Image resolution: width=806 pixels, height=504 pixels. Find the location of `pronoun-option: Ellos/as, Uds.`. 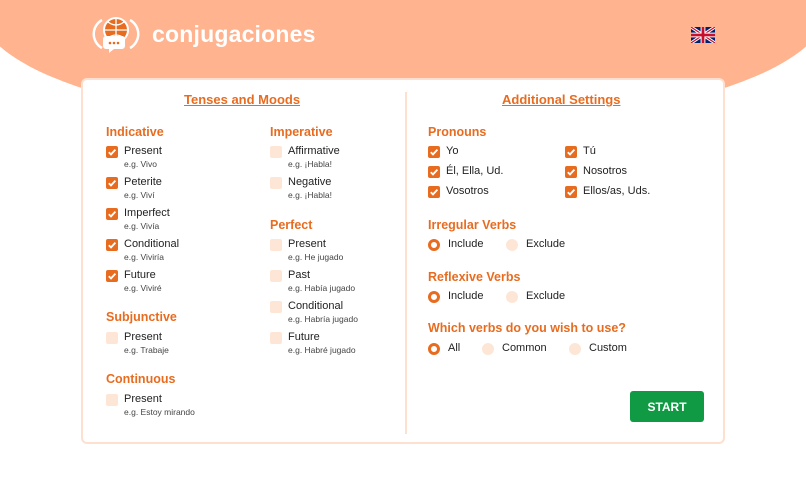

pronoun-option: Ellos/as, Uds. is located at coordinates (607, 191).